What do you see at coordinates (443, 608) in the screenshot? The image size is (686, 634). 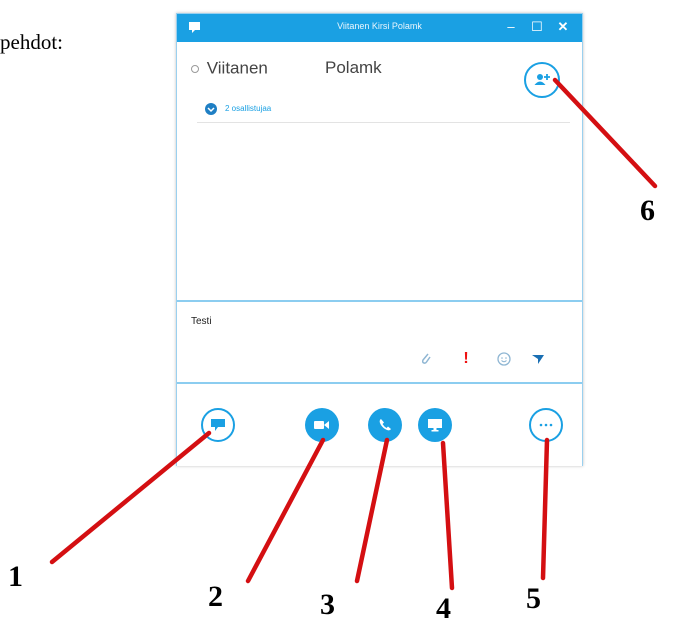 I see `annotation-label-4: 4` at bounding box center [443, 608].